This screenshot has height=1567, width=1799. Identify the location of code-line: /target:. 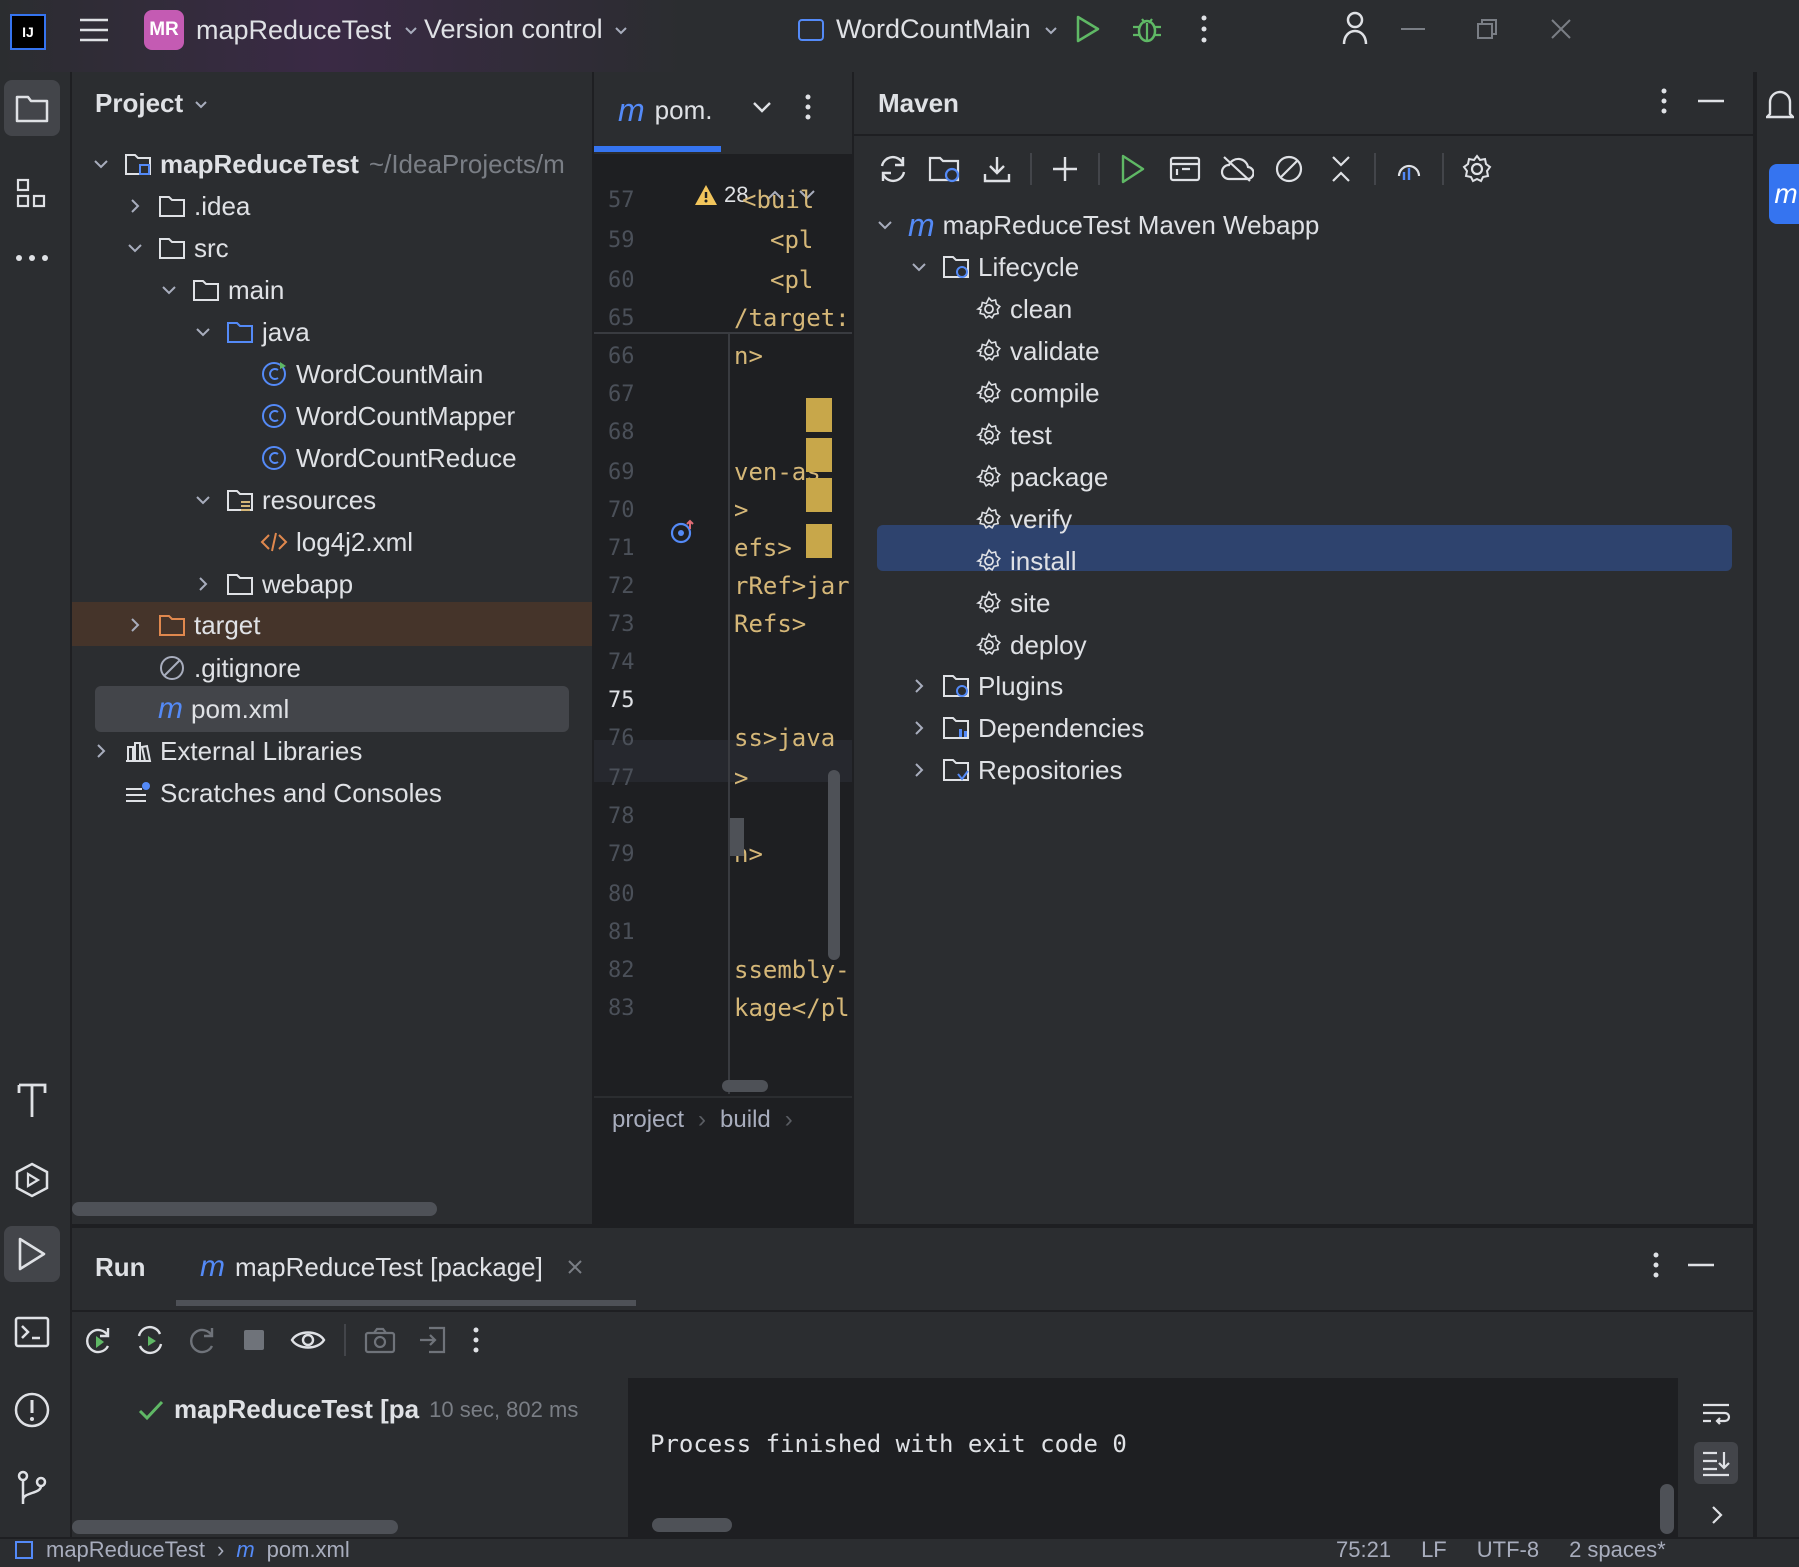
(792, 318).